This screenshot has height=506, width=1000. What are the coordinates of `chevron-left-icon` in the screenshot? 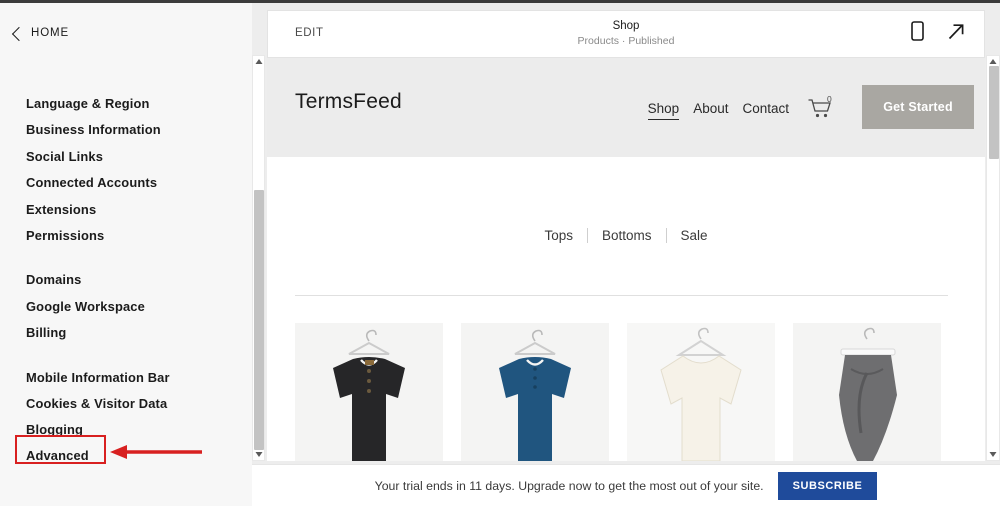 It's located at (19, 33).